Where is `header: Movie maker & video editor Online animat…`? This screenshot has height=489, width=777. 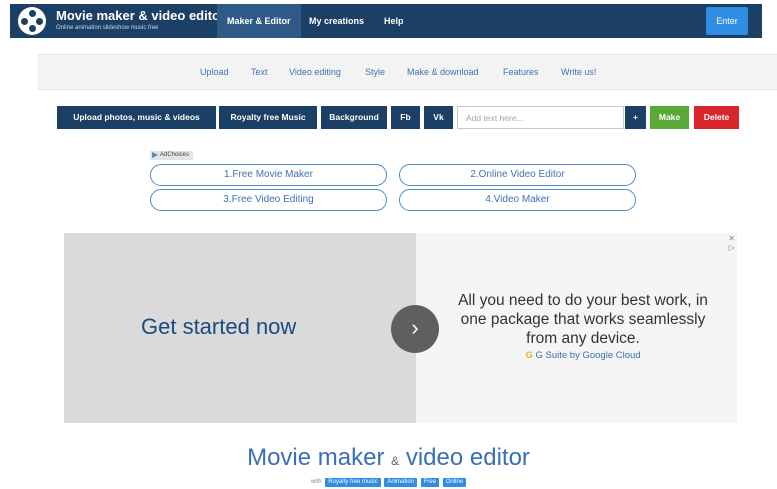
header: Movie maker & video editor Online animat… is located at coordinates (386, 21).